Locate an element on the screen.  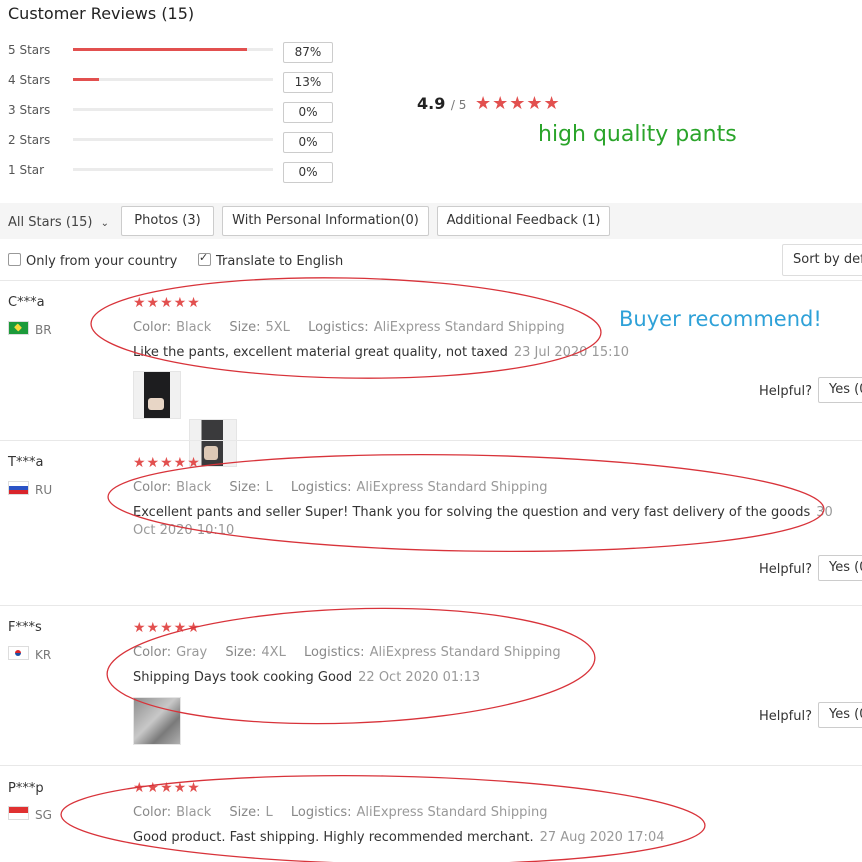
personal-info-filter-button: With Personal Information(0) is located at coordinates (325, 221).